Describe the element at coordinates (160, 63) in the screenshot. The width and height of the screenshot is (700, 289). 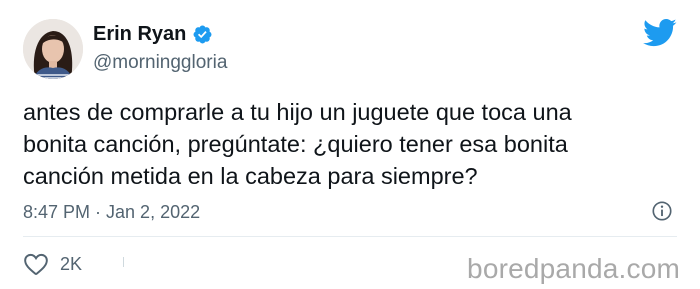
I see `author-handle: @morninggloria` at that location.